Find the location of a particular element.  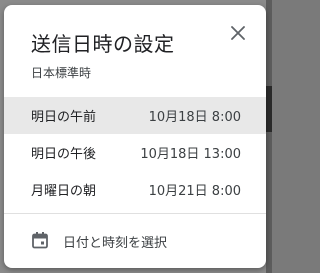

option-time: 10月18日 13:00 is located at coordinates (190, 154).